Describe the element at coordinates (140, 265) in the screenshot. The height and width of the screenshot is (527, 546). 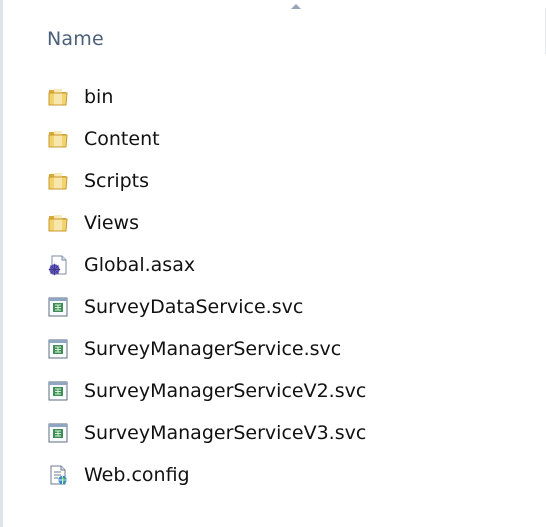
I see `file-label: Global.asax` at that location.